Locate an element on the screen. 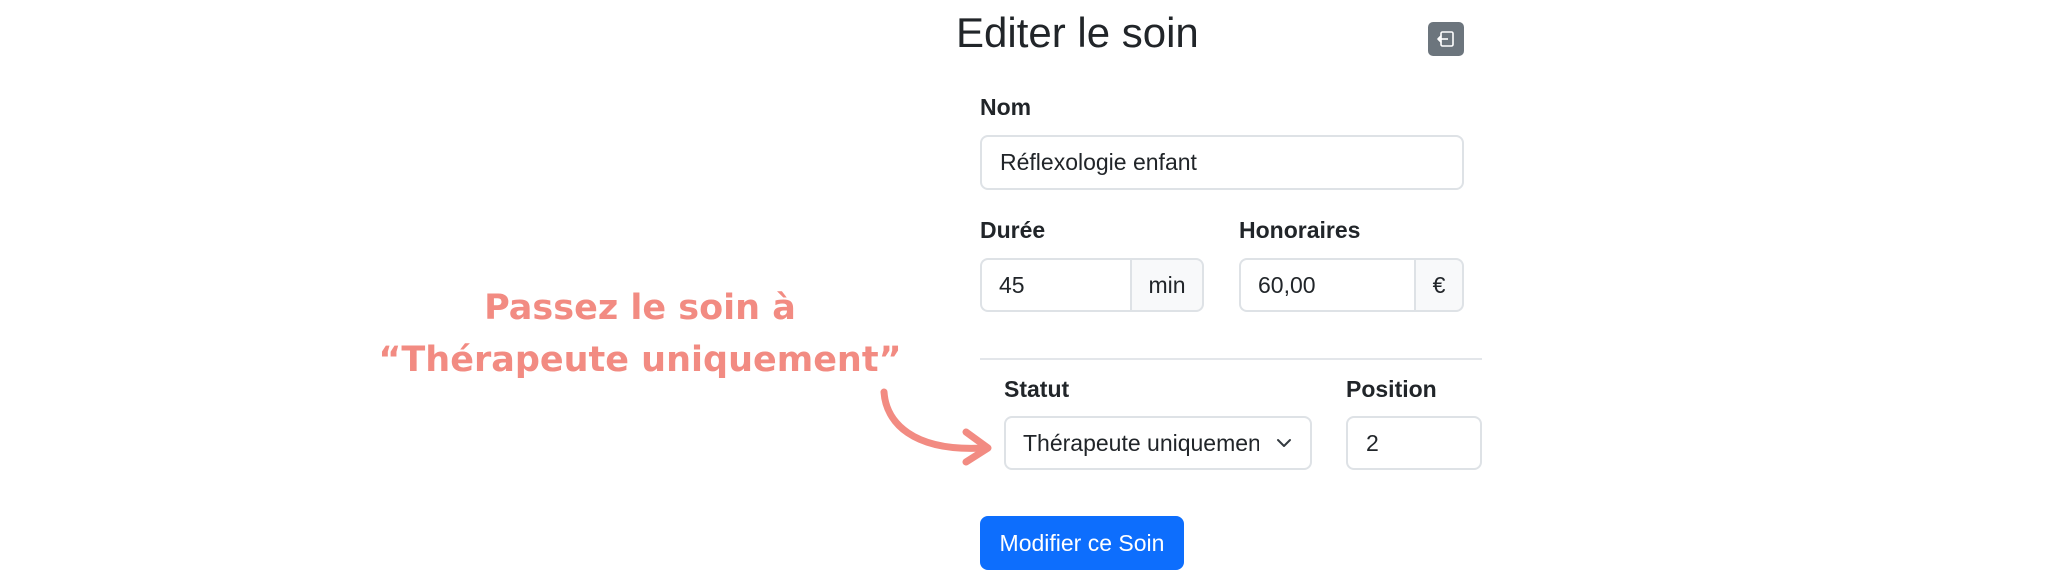 This screenshot has width=2048, height=584. section-divider is located at coordinates (1231, 359).